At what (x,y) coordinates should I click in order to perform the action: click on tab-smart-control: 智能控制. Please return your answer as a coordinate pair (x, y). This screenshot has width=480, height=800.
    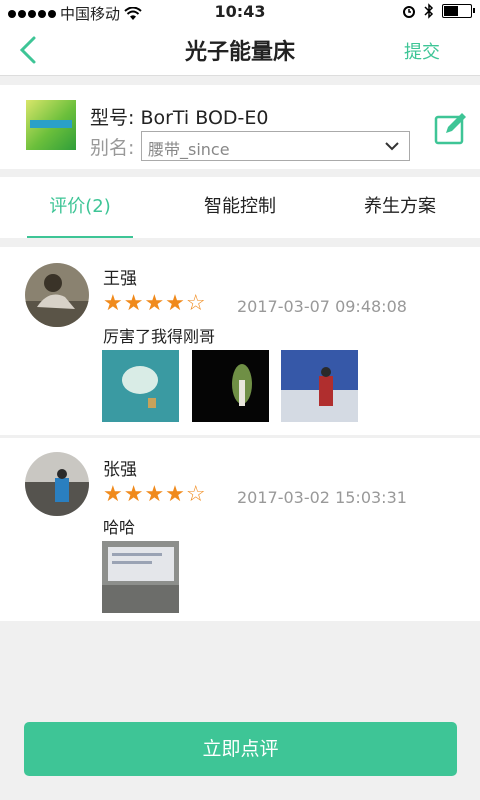
    Looking at the image, I should click on (240, 207).